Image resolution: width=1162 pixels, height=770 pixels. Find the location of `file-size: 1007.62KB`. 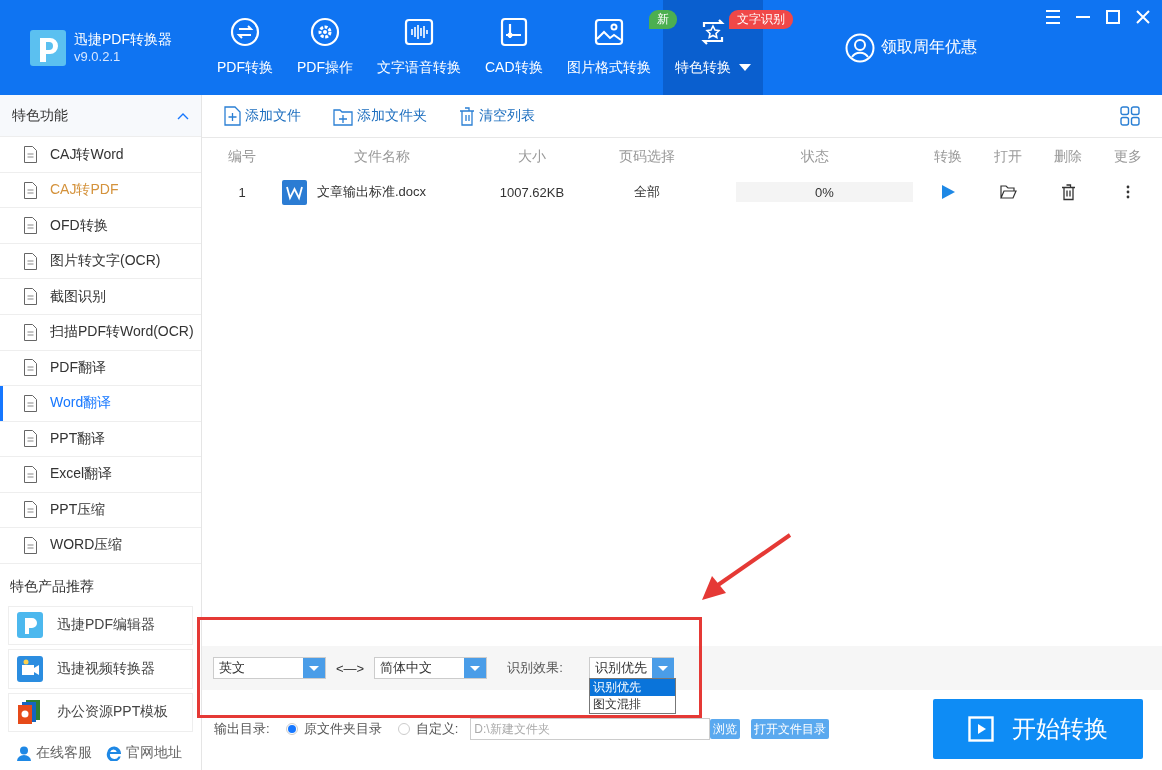

file-size: 1007.62KB is located at coordinates (532, 192).